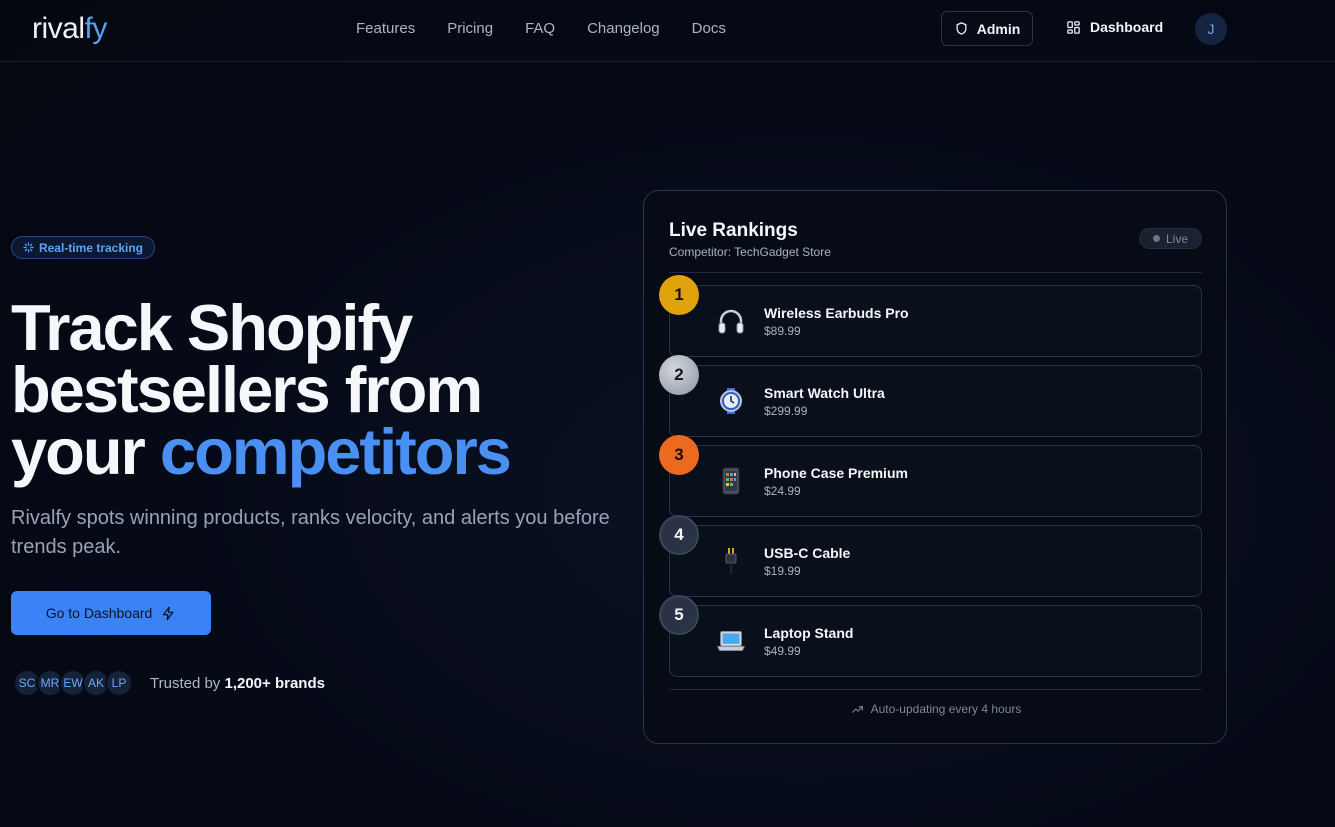 This screenshot has width=1335, height=827. Describe the element at coordinates (930, 396) in the screenshot. I see `ranking-row: 2 Smart Watch Ultra $299.99` at that location.